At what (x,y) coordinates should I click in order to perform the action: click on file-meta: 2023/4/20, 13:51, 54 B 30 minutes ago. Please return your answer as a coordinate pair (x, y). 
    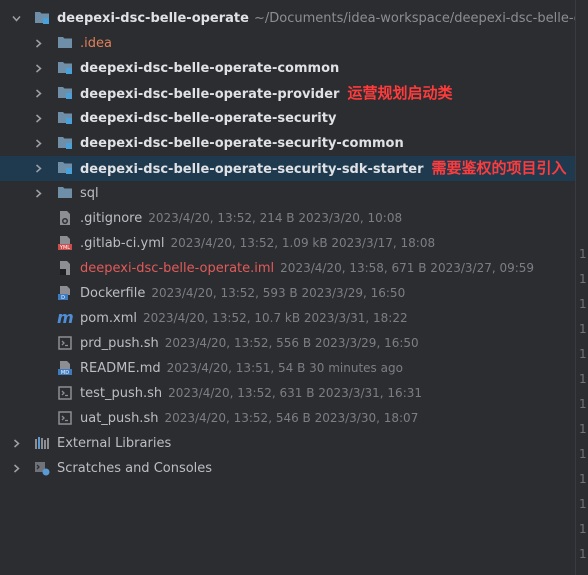
    Looking at the image, I should click on (284, 368).